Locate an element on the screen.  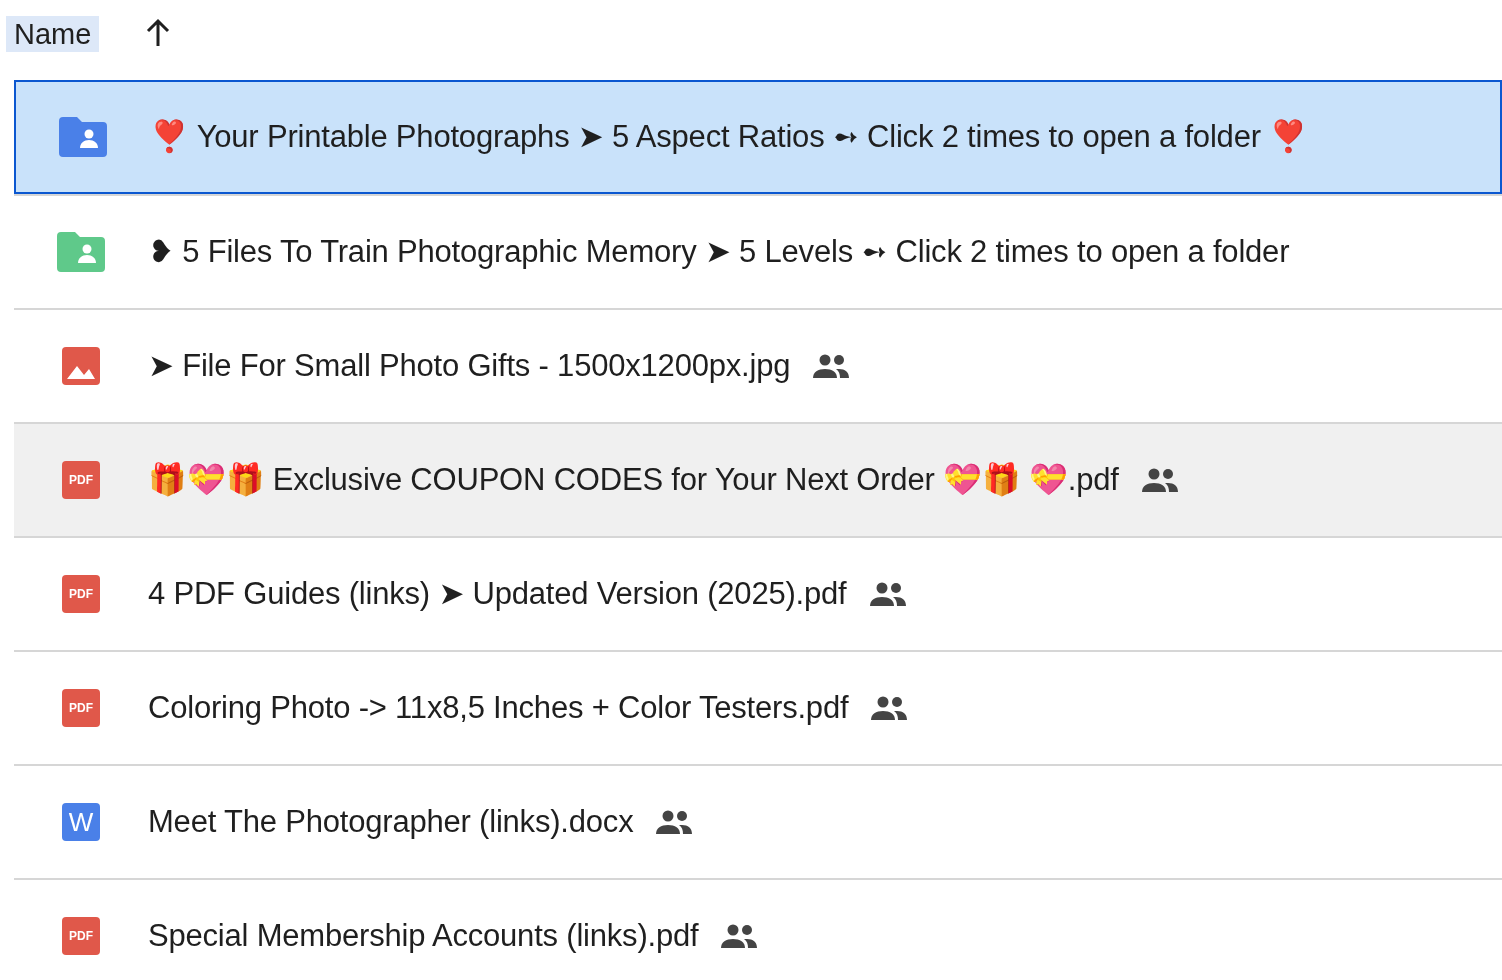
file-row: PDF 🎁💝🎁 Exclusive COUPON CODES for Your Next Order 💝🎁 💝.pdf is located at coordinates (758, 479).